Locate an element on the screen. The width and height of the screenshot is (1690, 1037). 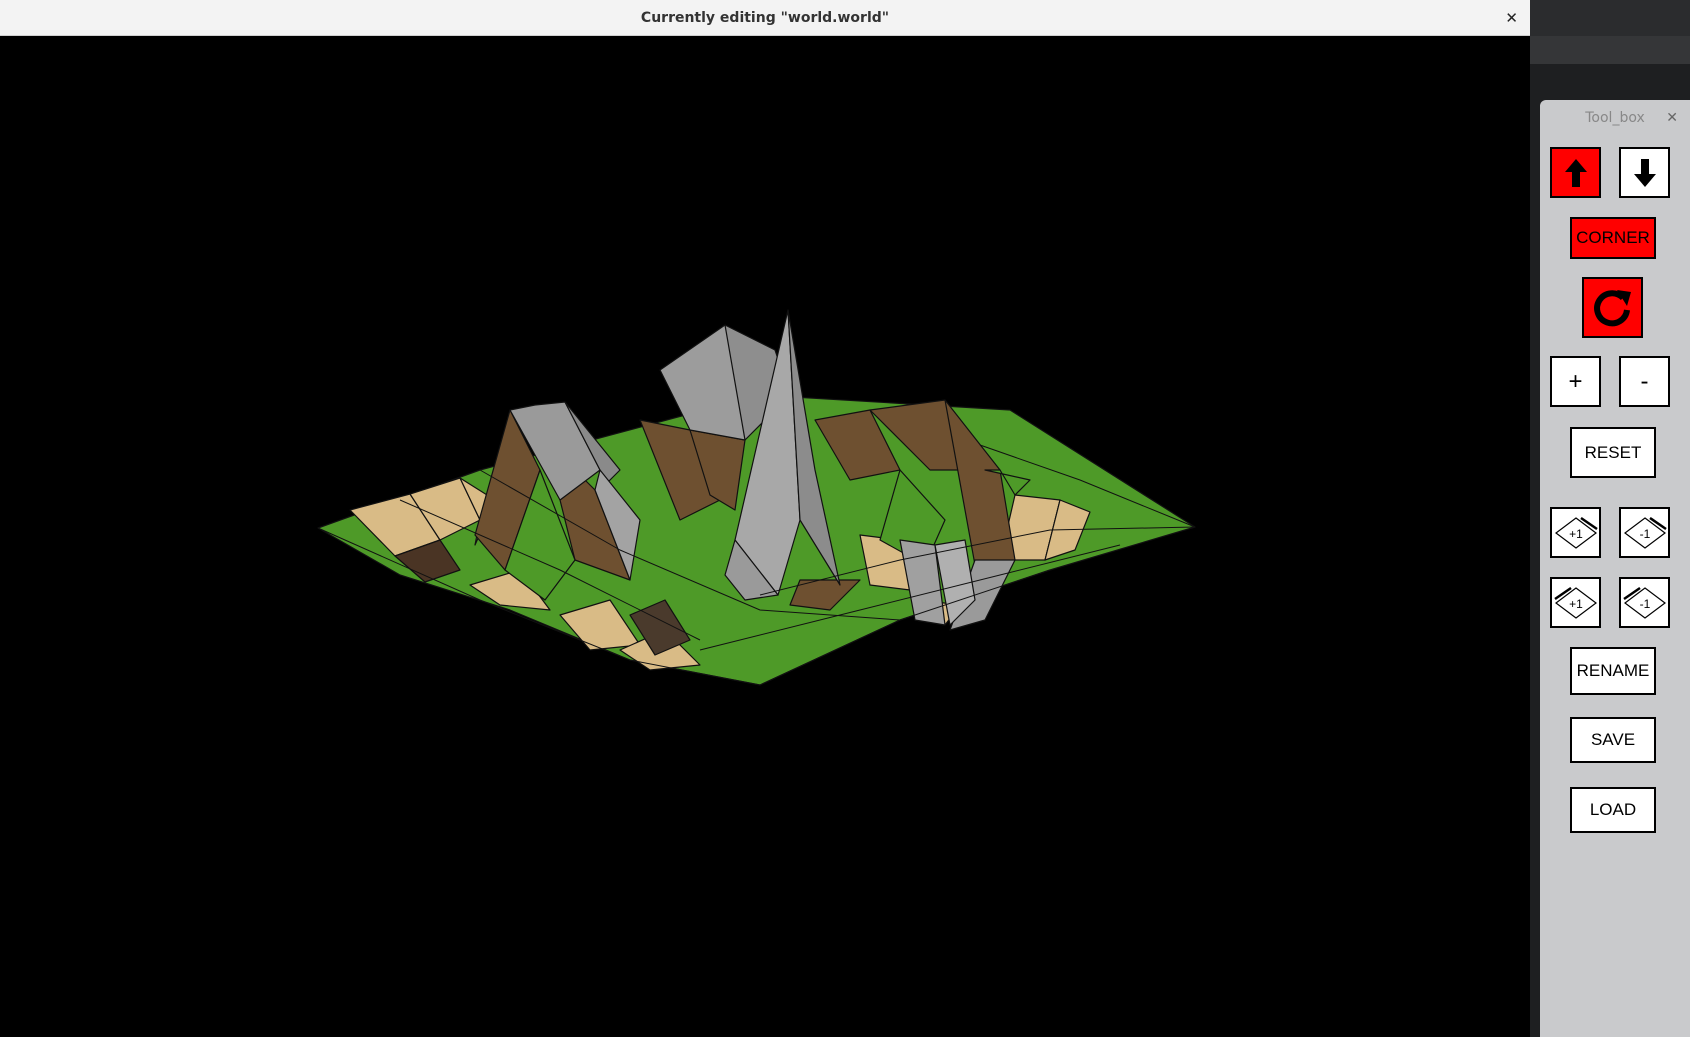
lower-terrain-button is located at coordinates (1644, 172).